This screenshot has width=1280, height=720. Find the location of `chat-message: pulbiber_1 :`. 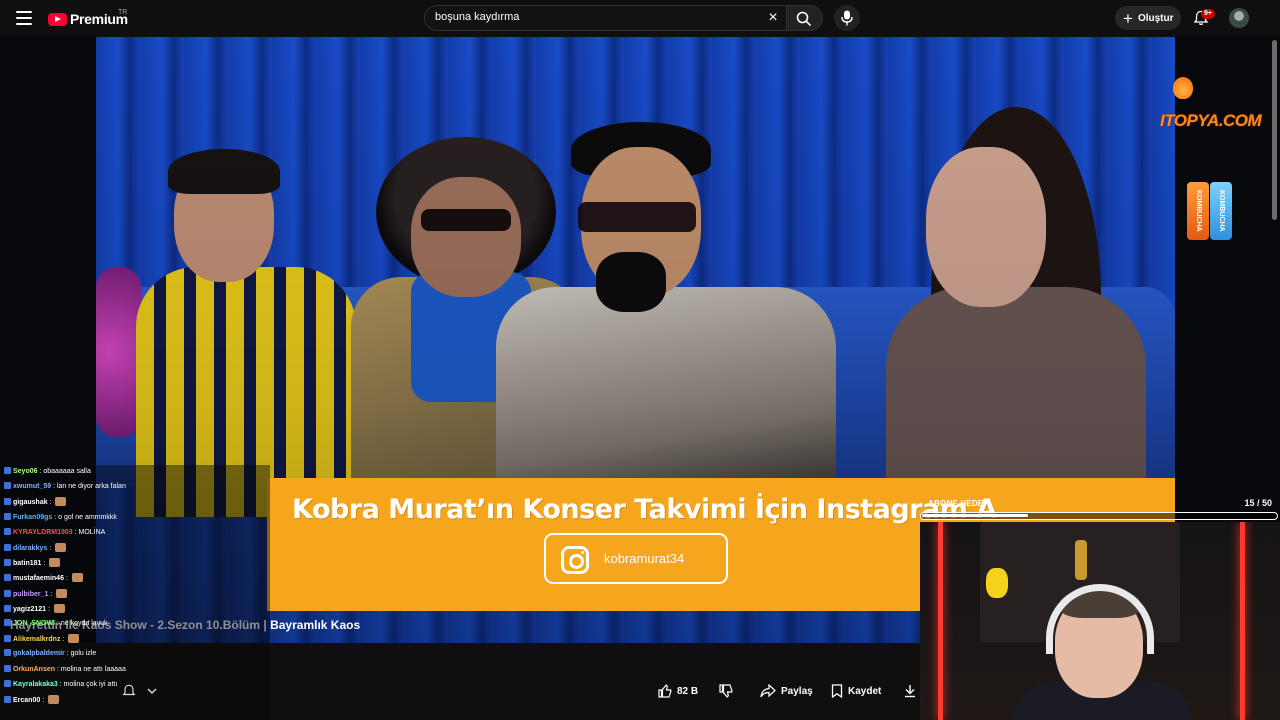

chat-message: pulbiber_1 : is located at coordinates (36, 594).